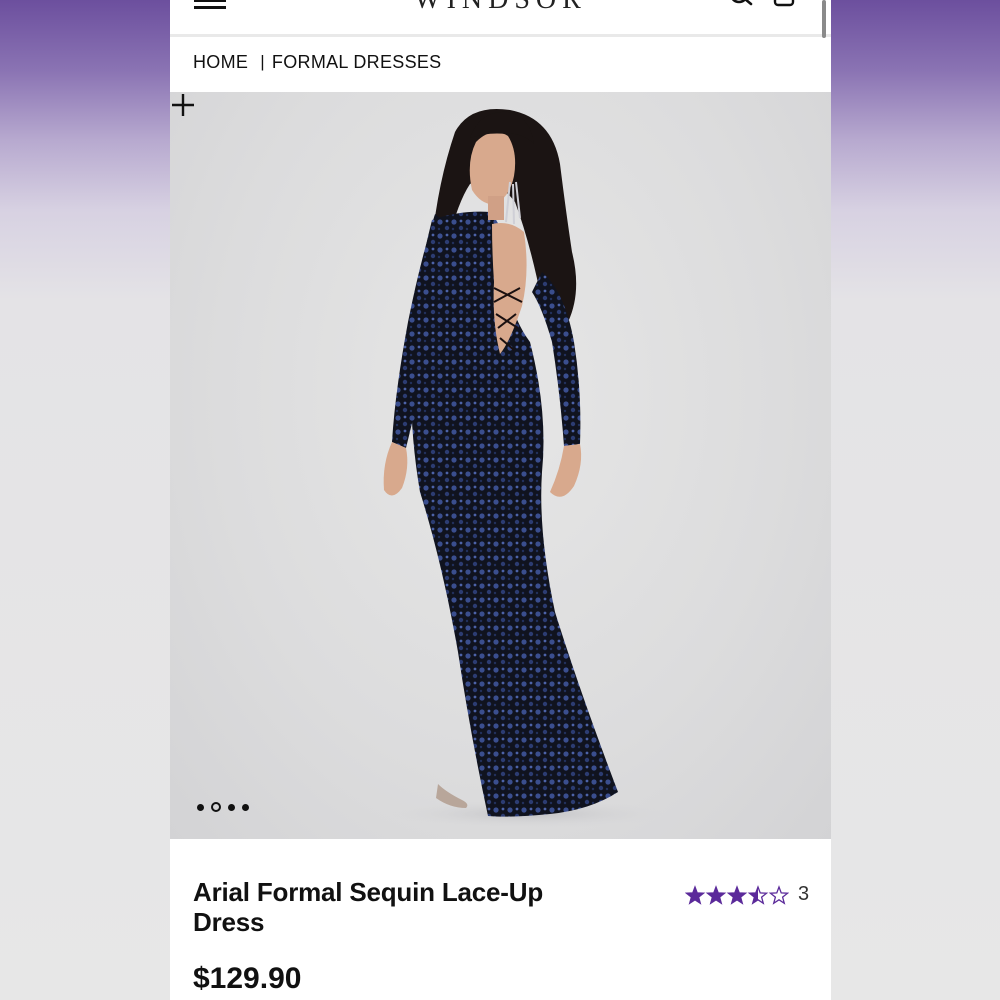 The image size is (1000, 1000). I want to click on plus-icon, so click(183, 105).